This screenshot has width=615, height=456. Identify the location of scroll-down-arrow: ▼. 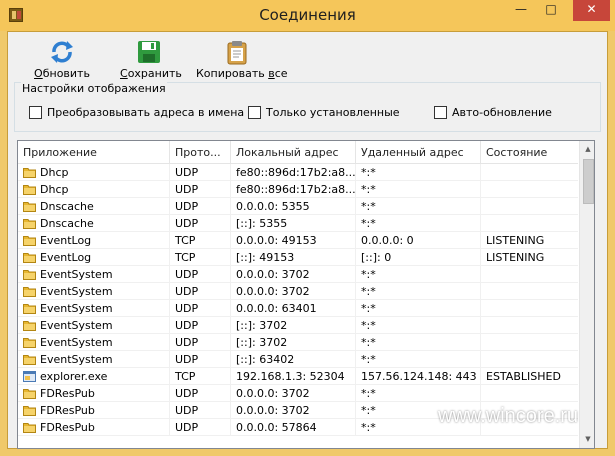
(587, 439).